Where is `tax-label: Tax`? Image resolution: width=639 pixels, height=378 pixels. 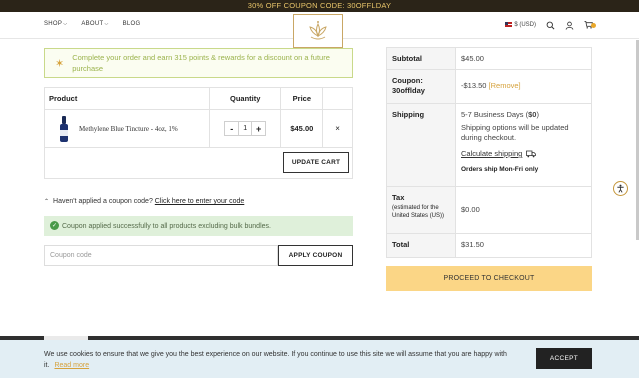 tax-label: Tax is located at coordinates (398, 197).